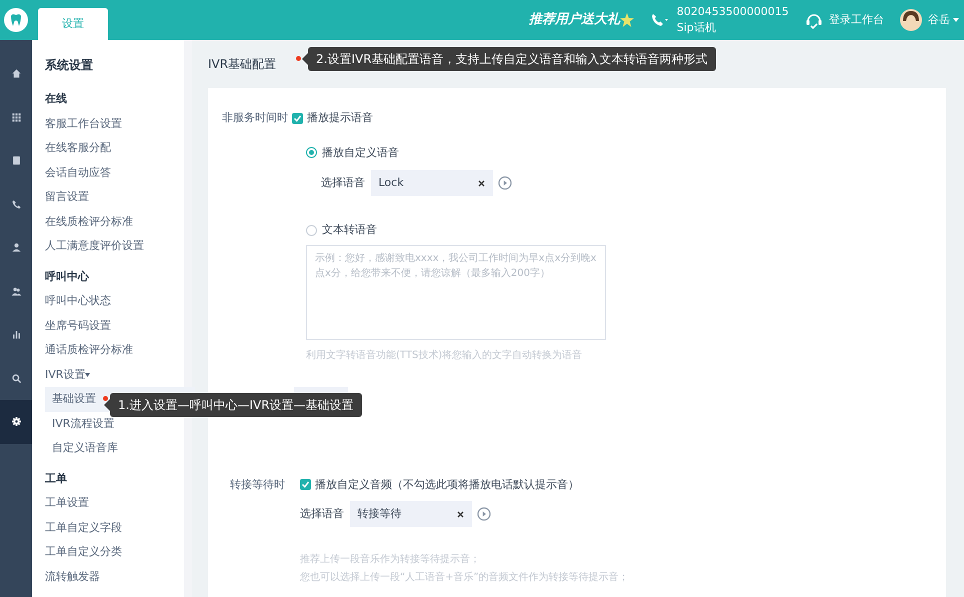 The height and width of the screenshot is (597, 964). What do you see at coordinates (67, 276) in the screenshot?
I see `sidebar-heading: 呼叫中心` at bounding box center [67, 276].